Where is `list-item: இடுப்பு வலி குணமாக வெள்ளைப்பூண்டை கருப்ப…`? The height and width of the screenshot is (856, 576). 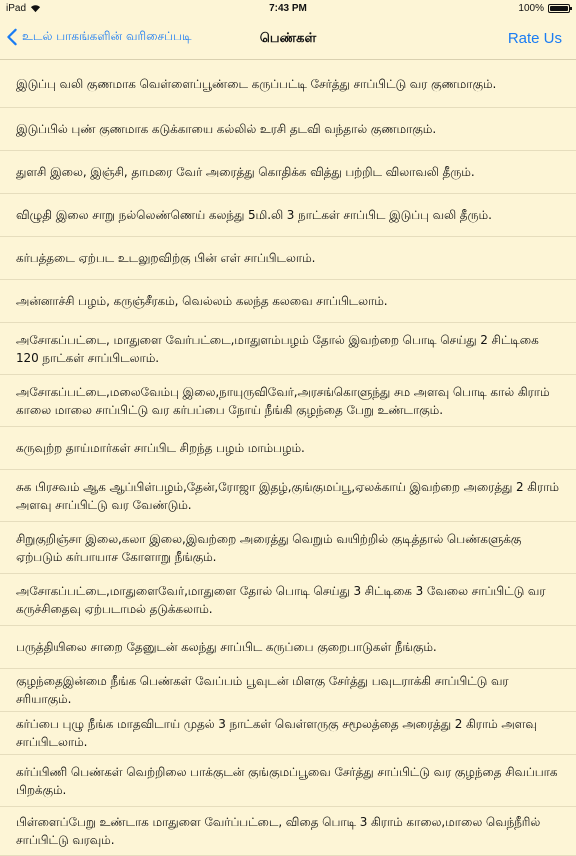
list-item: இடுப்பு வலி குணமாக வெள்ளைப்பூண்டை கருப்ப… is located at coordinates (288, 84).